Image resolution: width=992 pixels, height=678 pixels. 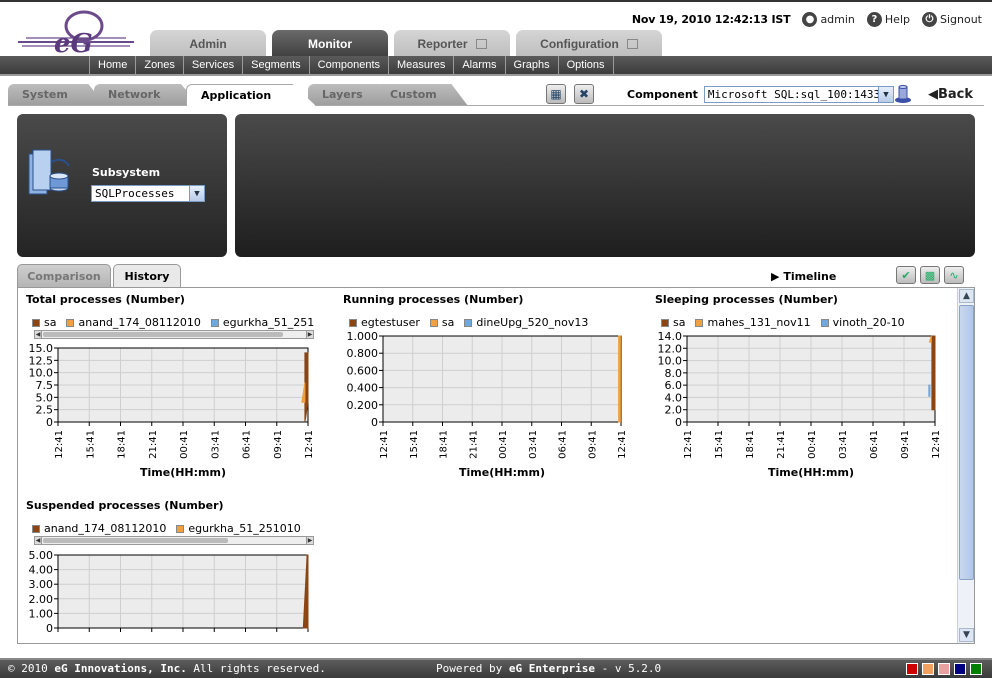 I want to click on tab-comparison-label: Comparison, so click(x=64, y=276).